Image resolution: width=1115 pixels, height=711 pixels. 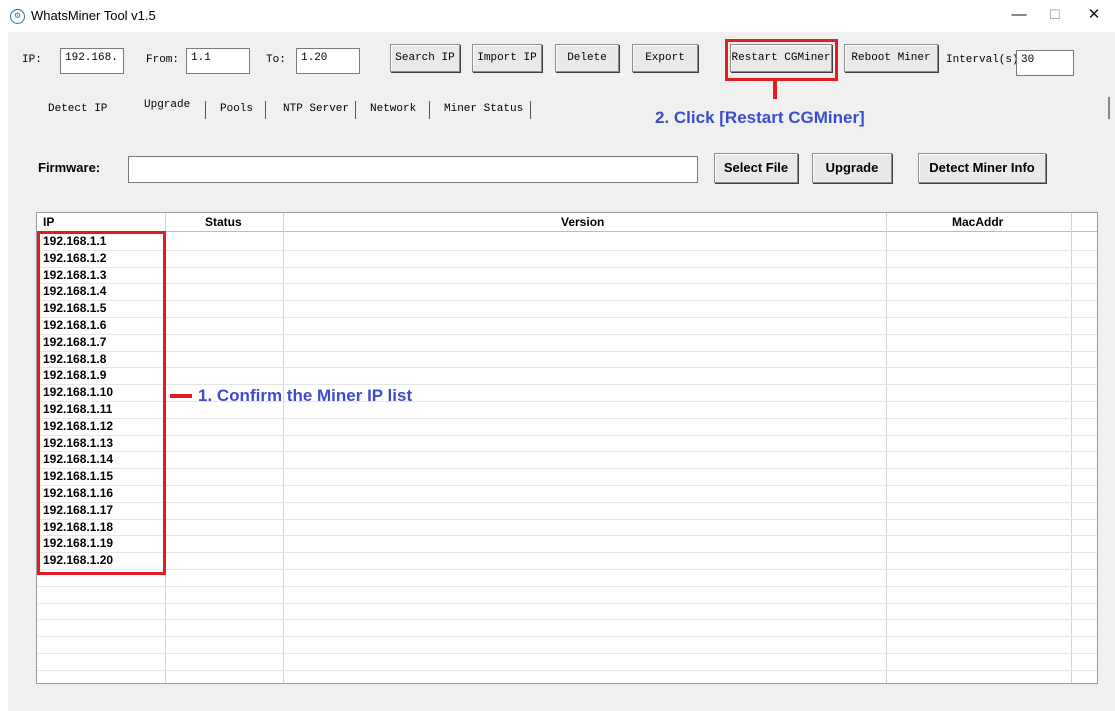 What do you see at coordinates (1045, 63) in the screenshot?
I see `interval-input: 30` at bounding box center [1045, 63].